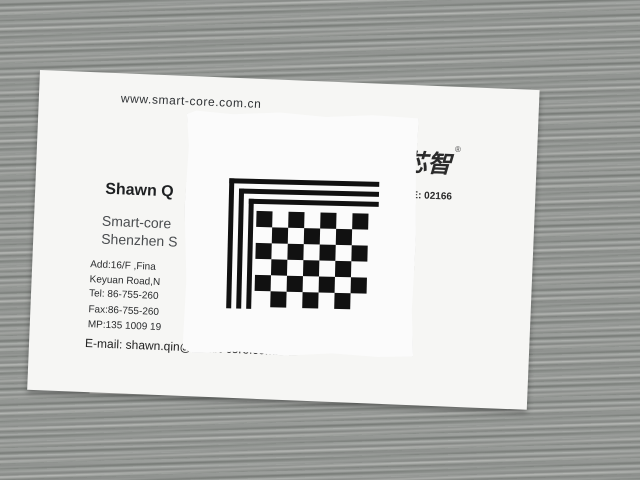 This screenshot has height=480, width=640. What do you see at coordinates (123, 295) in the screenshot?
I see `telephone: Tel: 86-755-260` at bounding box center [123, 295].